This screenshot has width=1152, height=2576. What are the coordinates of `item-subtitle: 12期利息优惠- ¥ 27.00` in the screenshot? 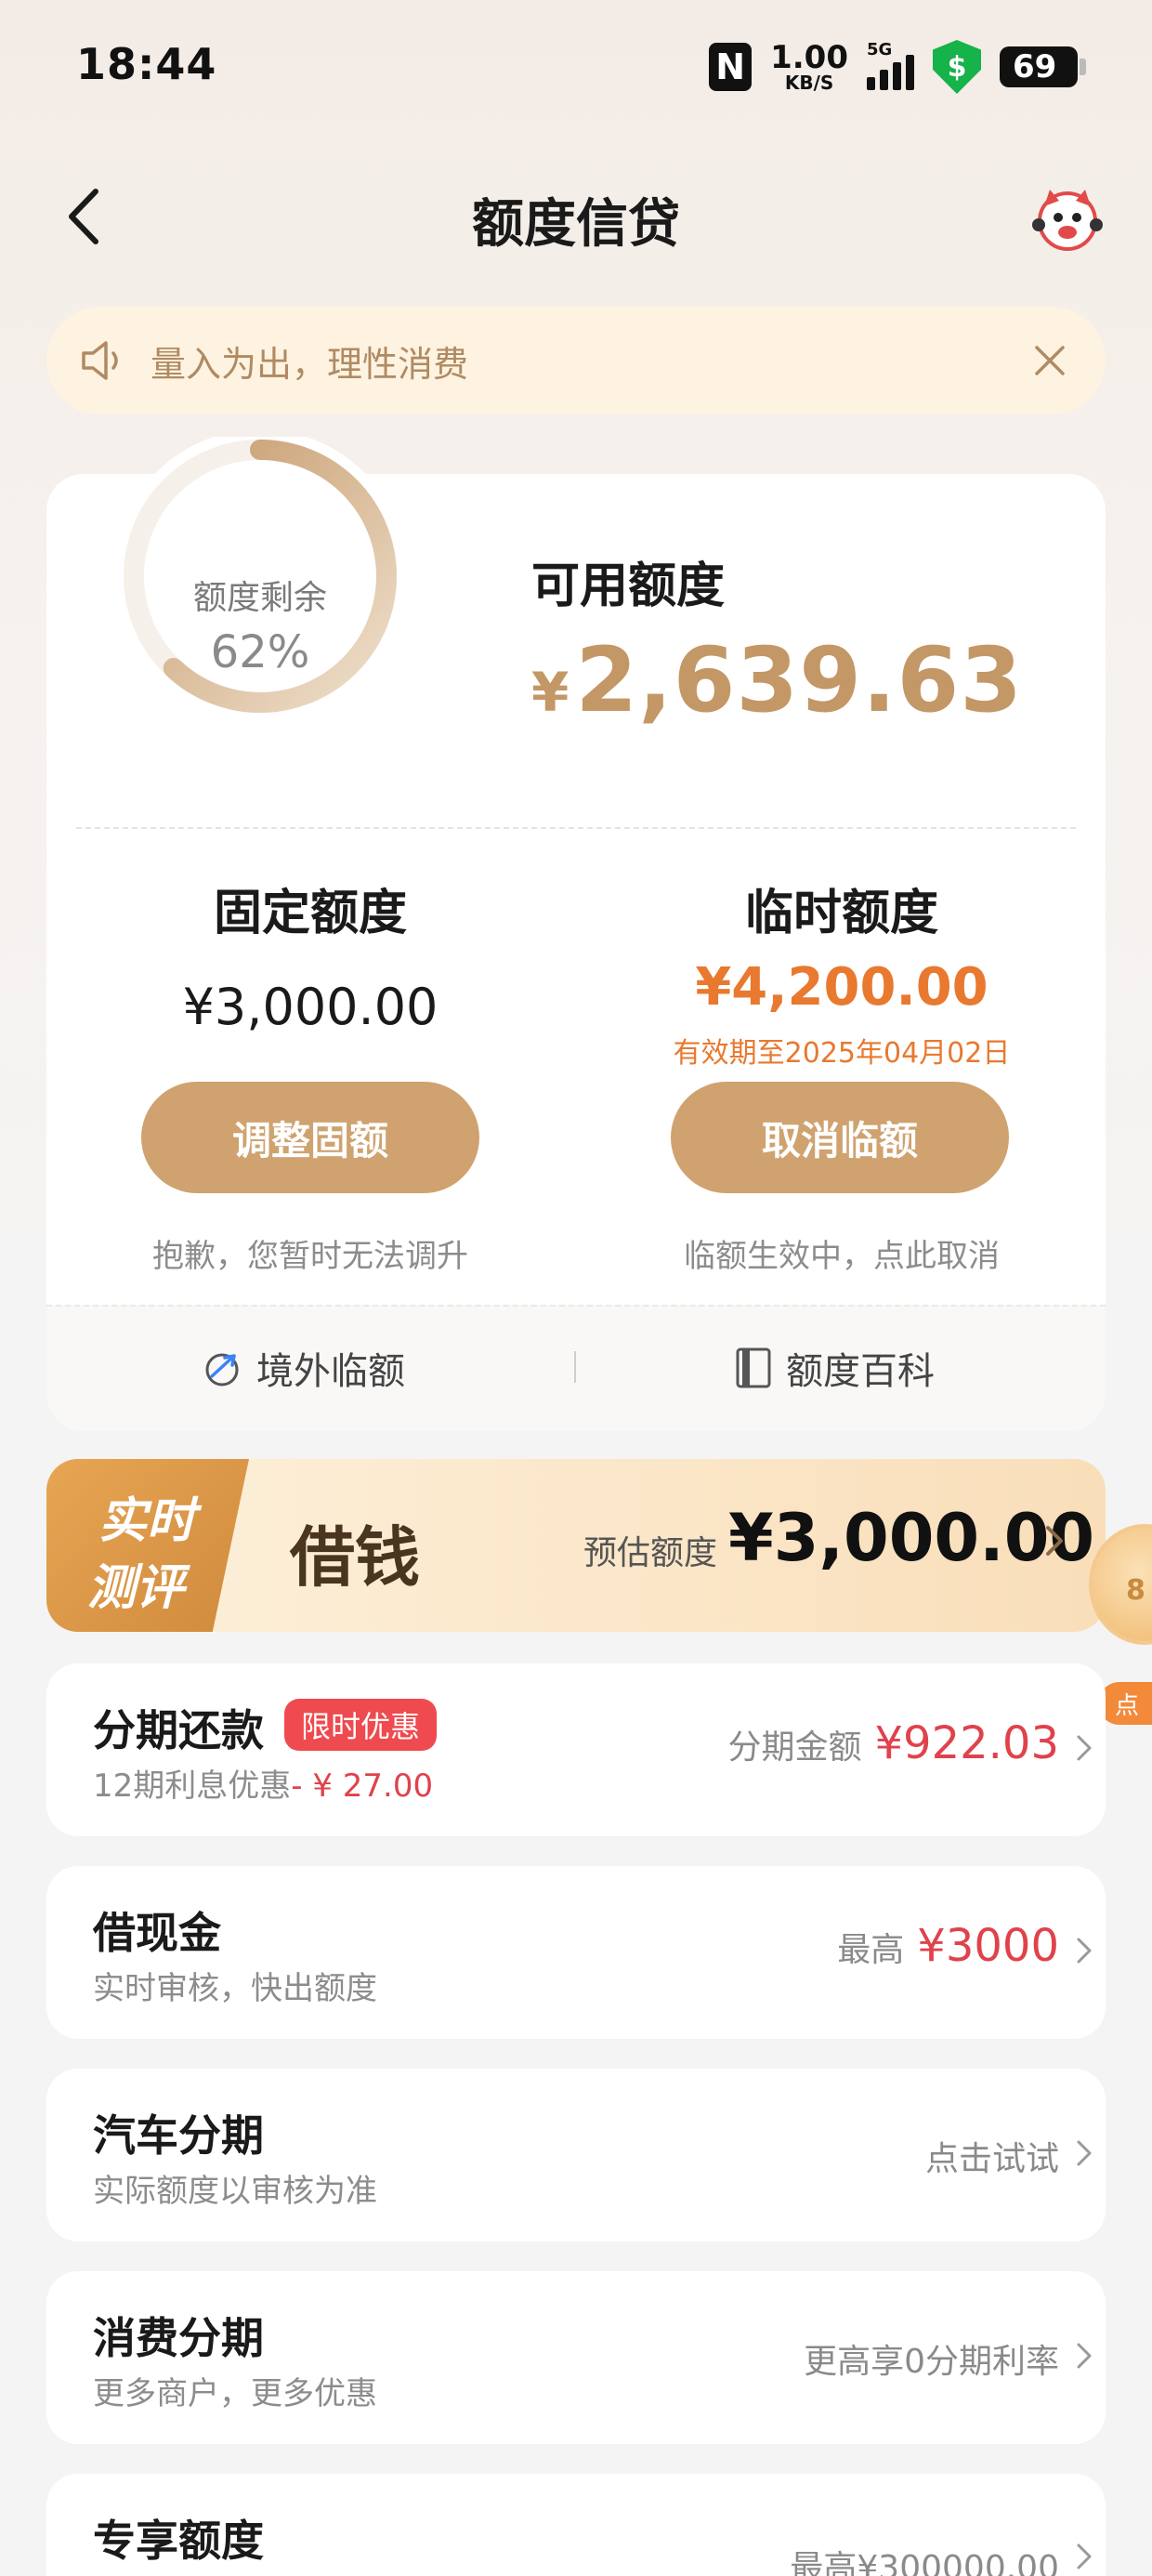 It's located at (263, 1783).